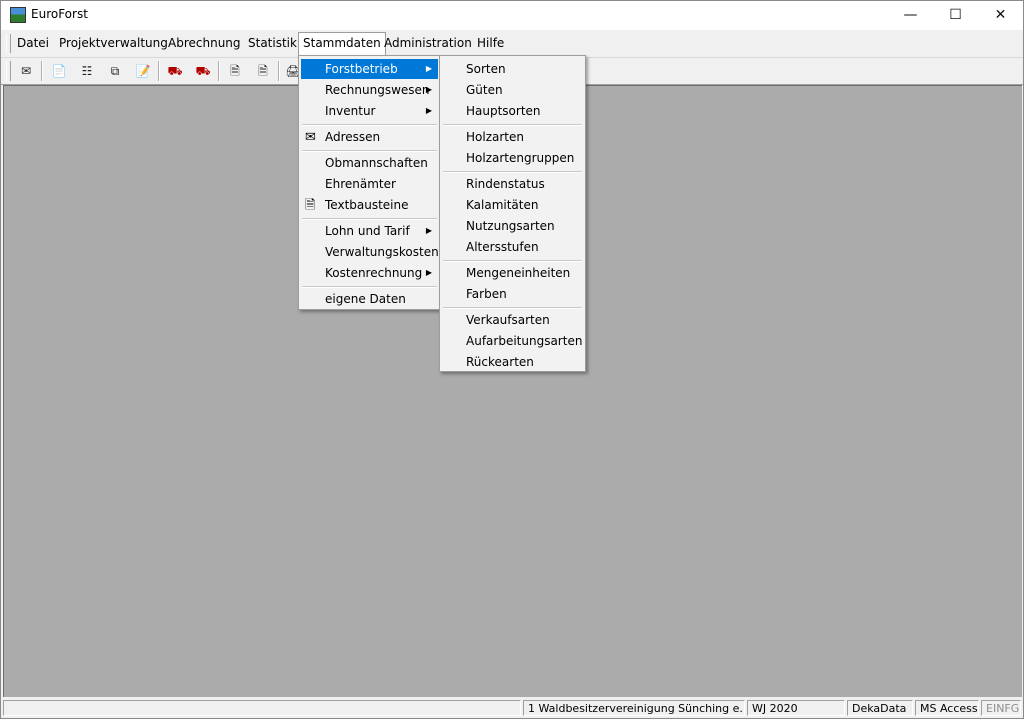 This screenshot has width=1024, height=719. I want to click on truck-icon: ⛟, so click(175, 71).